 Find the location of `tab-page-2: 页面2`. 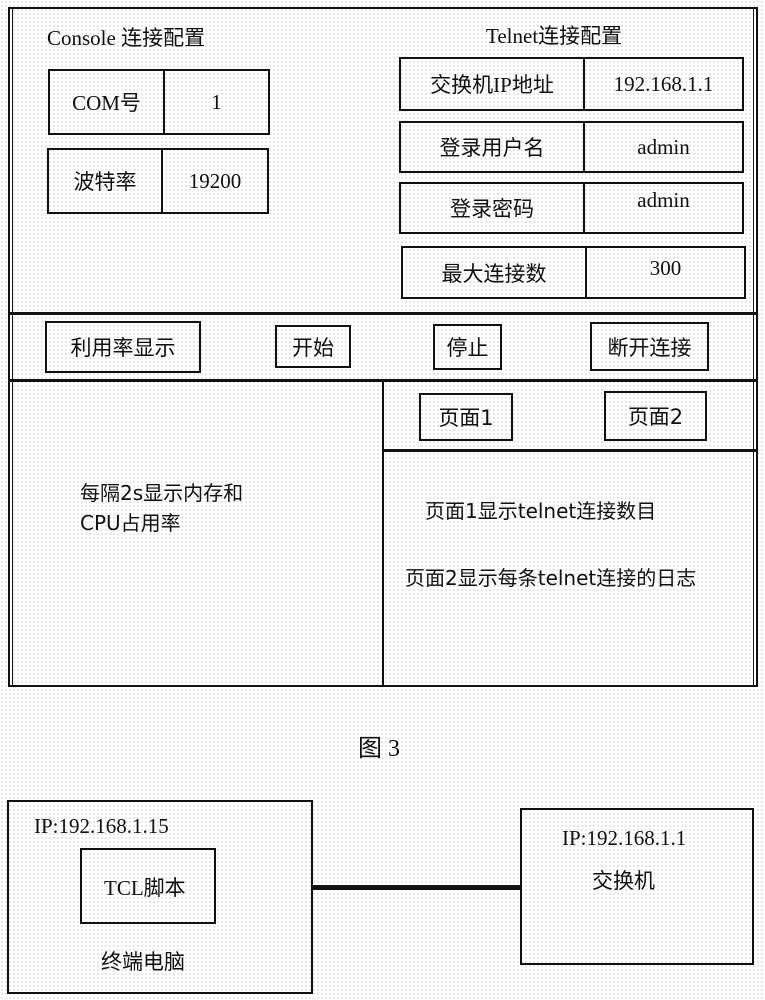

tab-page-2: 页面2 is located at coordinates (655, 416).